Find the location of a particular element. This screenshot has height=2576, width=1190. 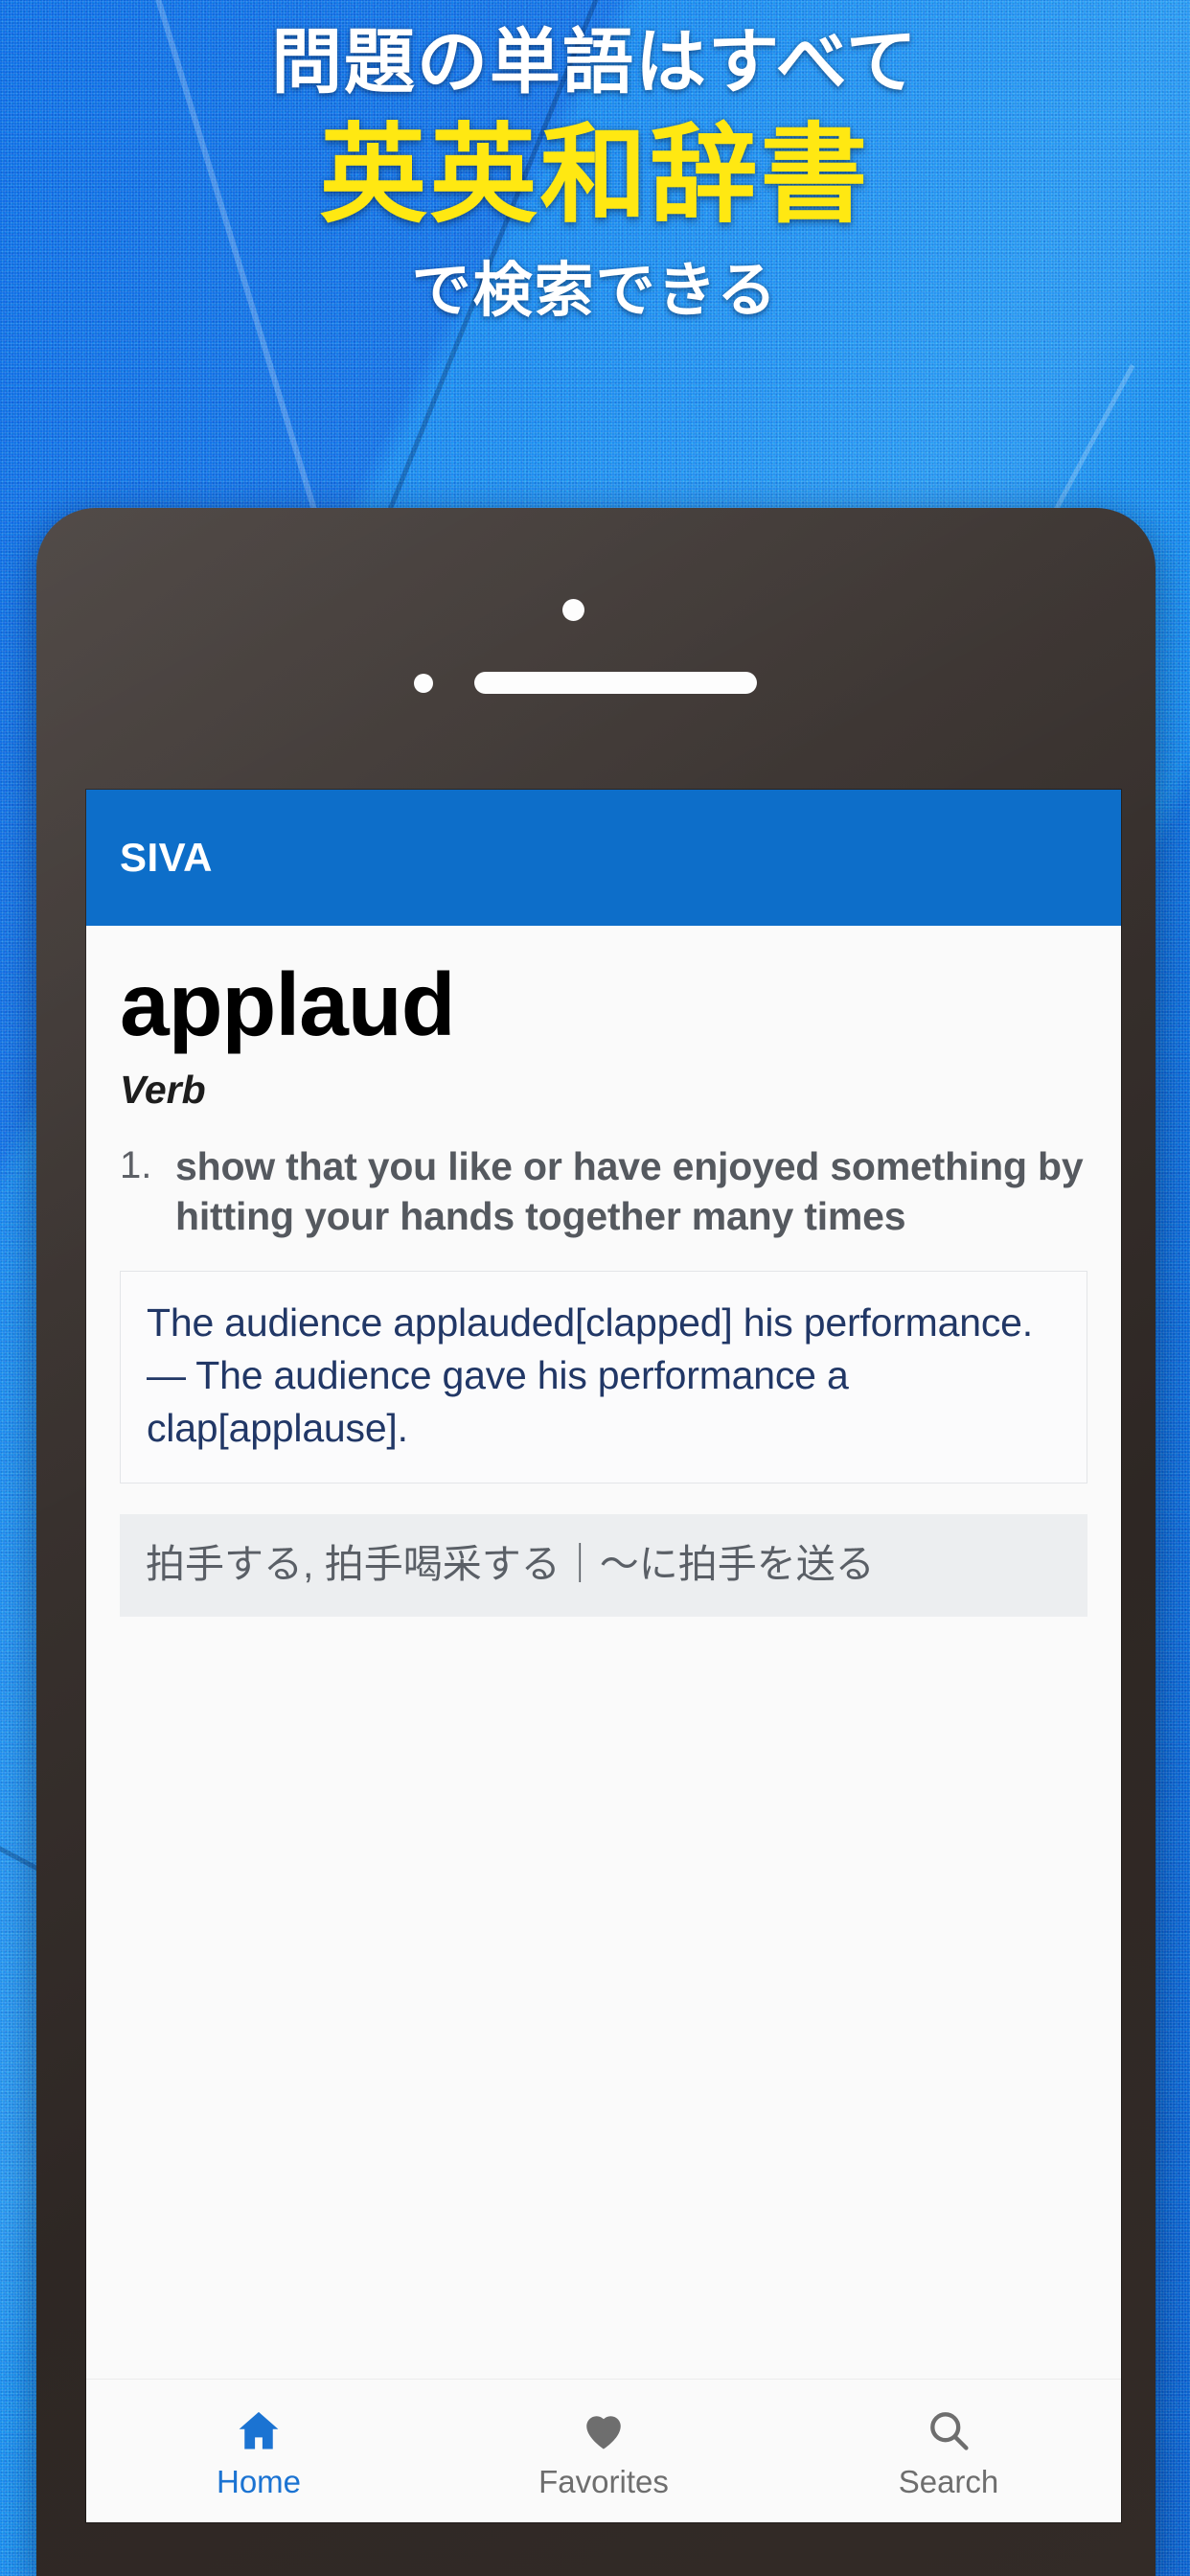

nav-tab-home-label: Home is located at coordinates (259, 2481).